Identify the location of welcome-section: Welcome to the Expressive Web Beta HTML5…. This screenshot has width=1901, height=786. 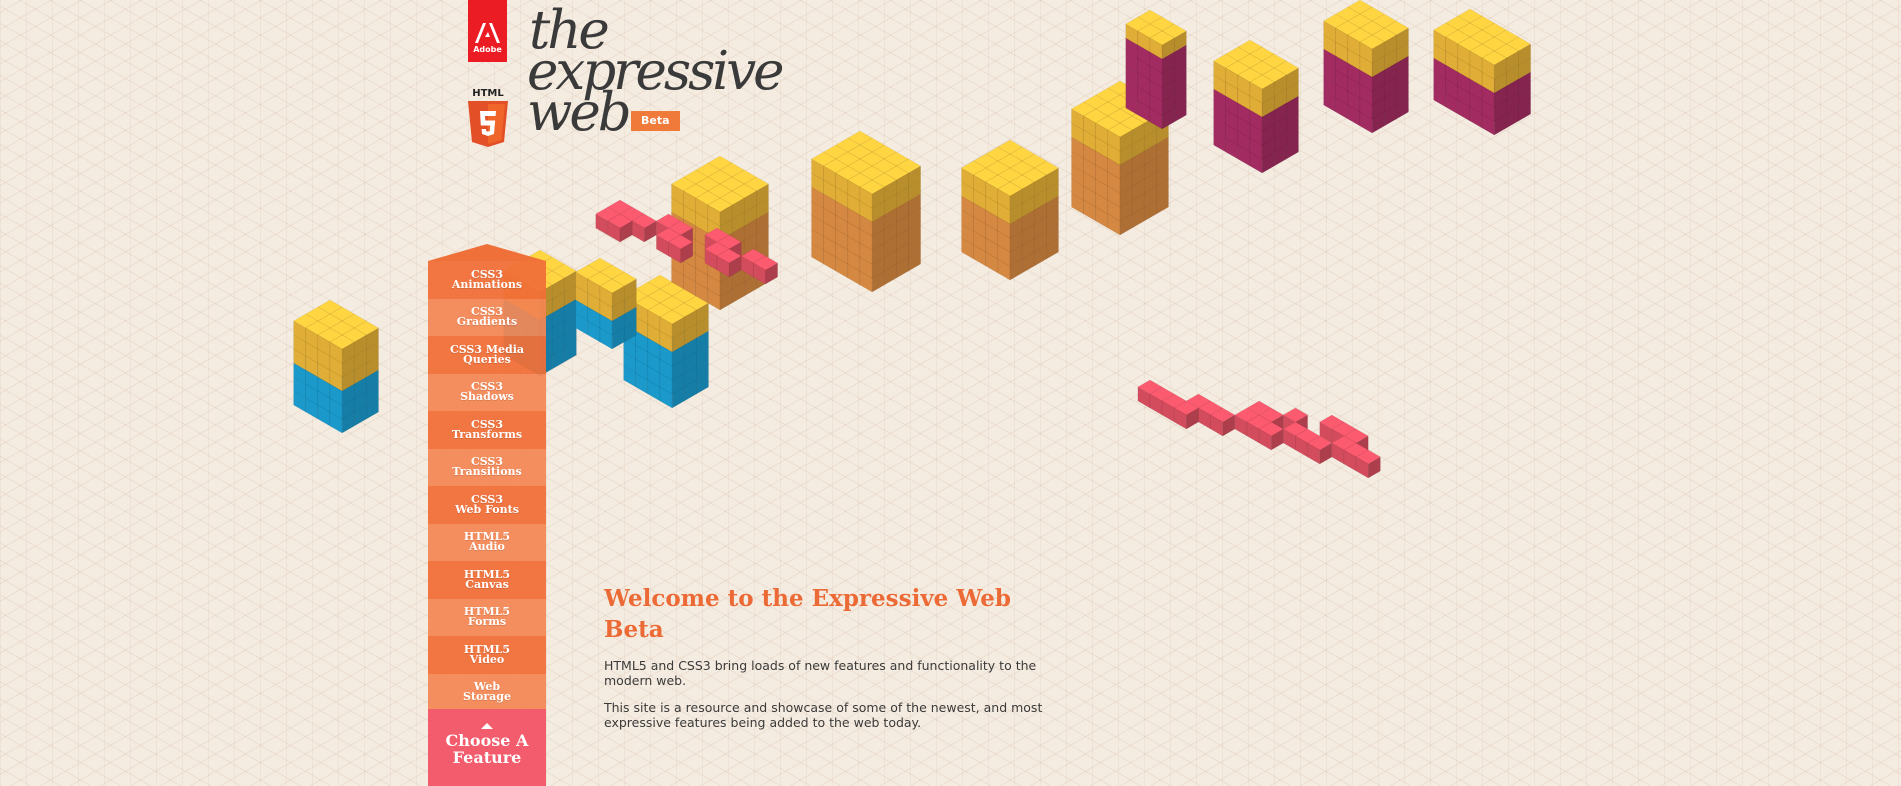
(824, 662).